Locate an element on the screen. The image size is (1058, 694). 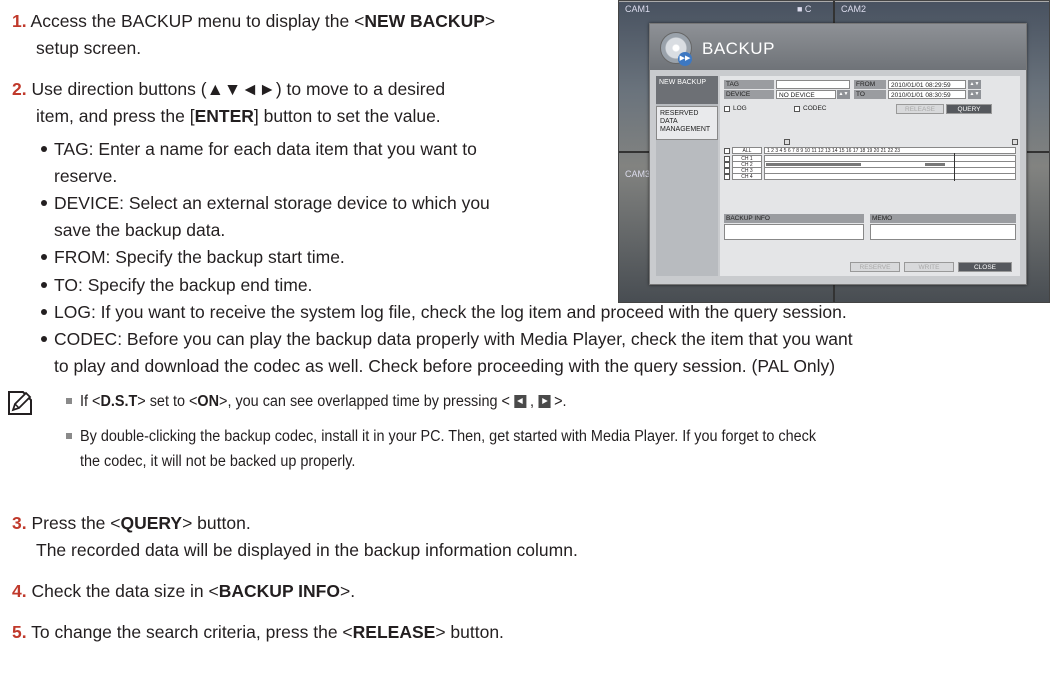
close-button: CLOSE is located at coordinates (985, 267).